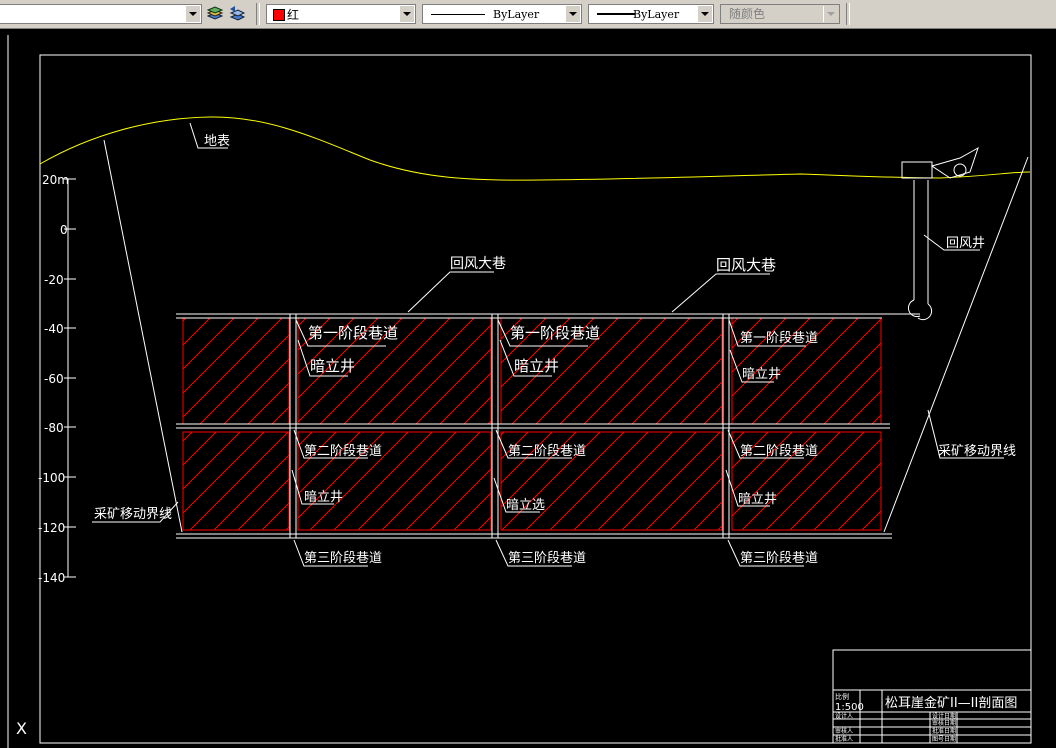 This screenshot has height=748, width=1056. Describe the element at coordinates (844, 716) in the screenshot. I see `title-row-label: 设计人` at that location.